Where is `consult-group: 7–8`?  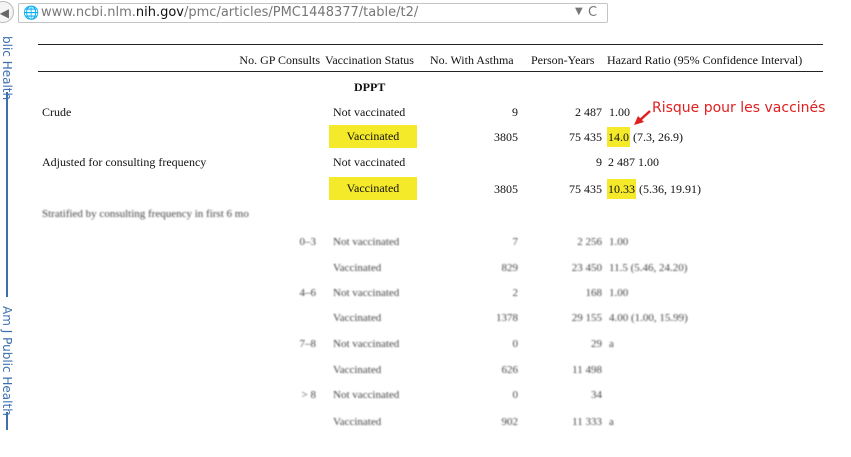
consult-group: 7–8 is located at coordinates (308, 344).